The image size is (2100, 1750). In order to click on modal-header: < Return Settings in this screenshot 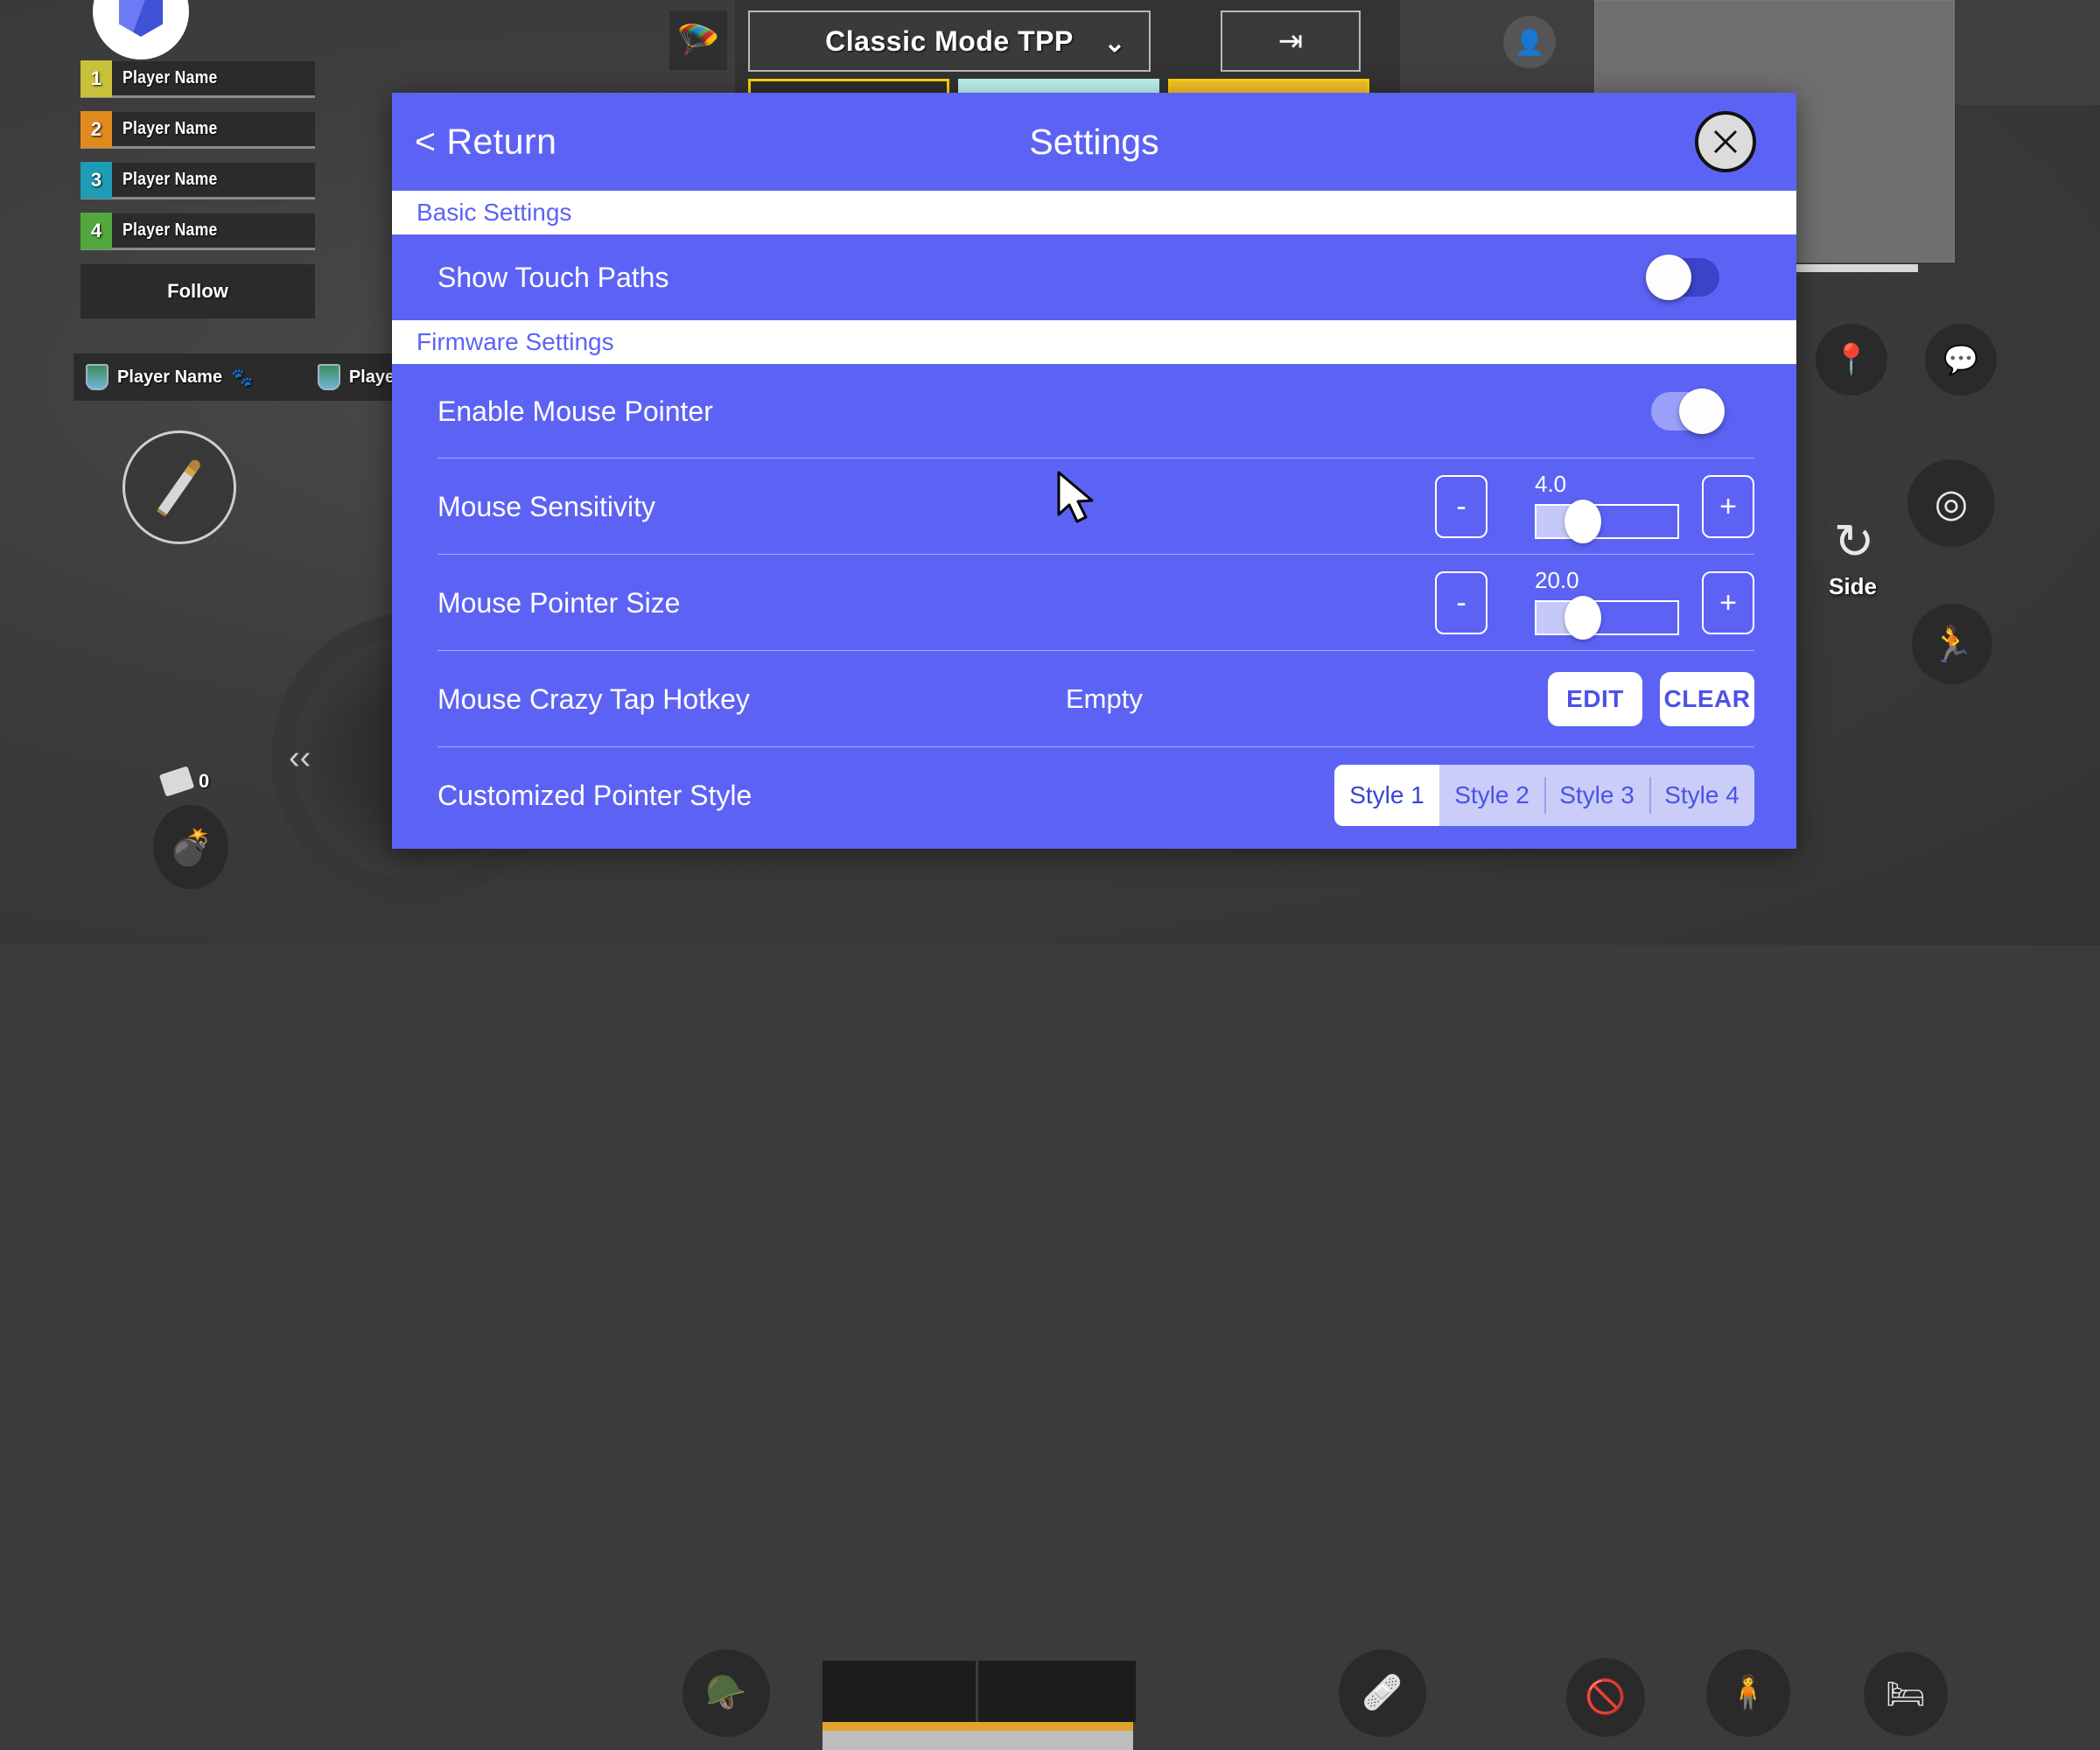, I will do `click(1094, 142)`.